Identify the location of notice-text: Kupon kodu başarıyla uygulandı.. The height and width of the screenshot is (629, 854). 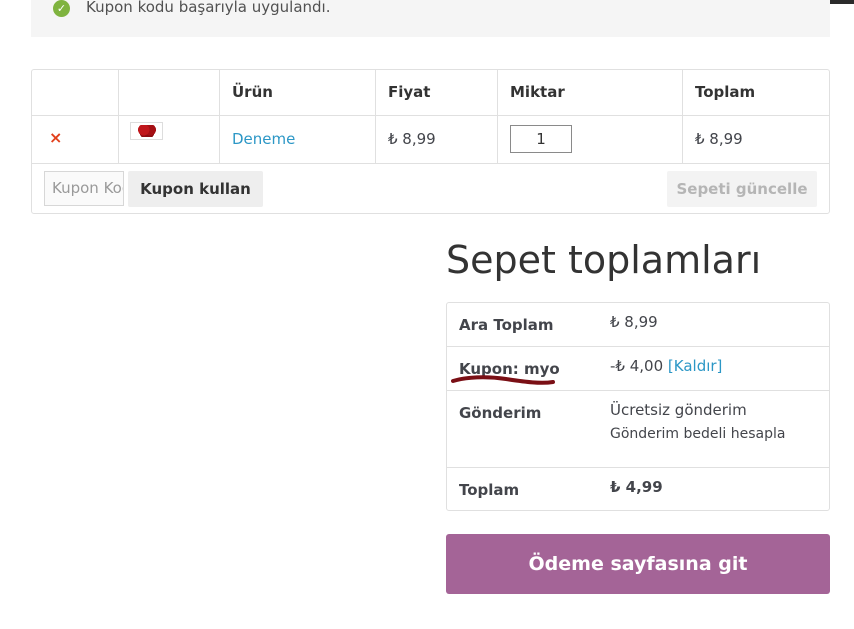
(208, 8).